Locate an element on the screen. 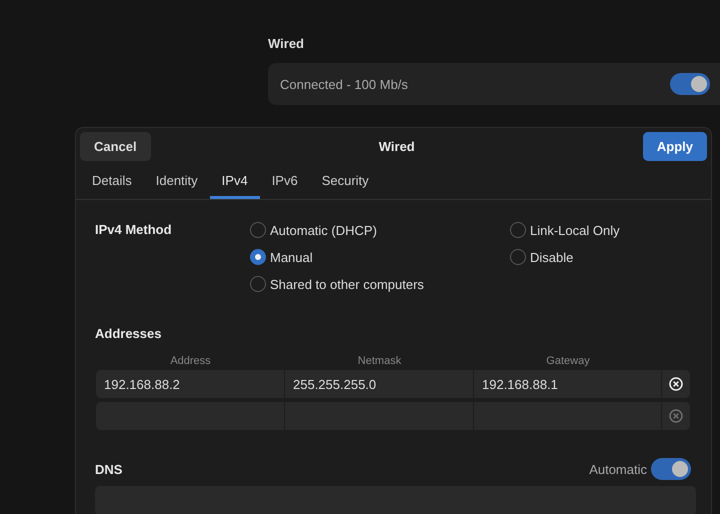 This screenshot has width=720, height=514. dns-label: DNS is located at coordinates (108, 469).